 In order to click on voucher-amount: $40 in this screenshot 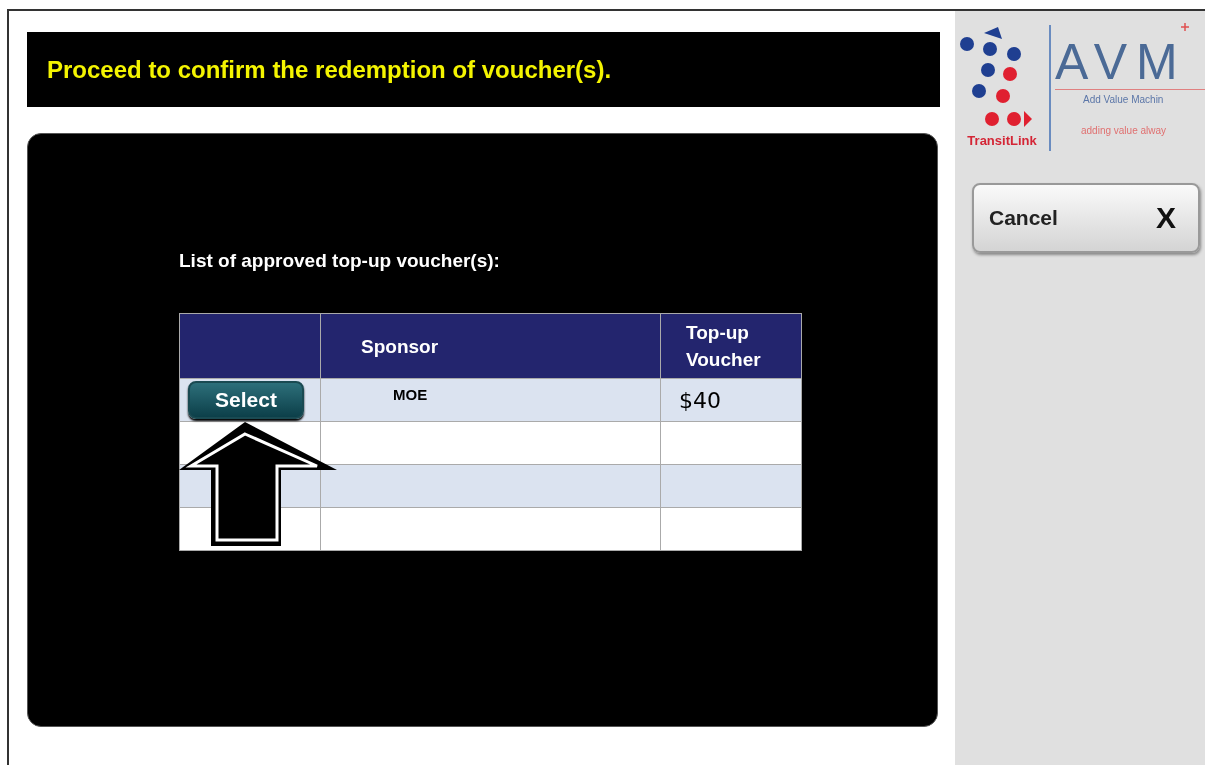, I will do `click(700, 400)`.